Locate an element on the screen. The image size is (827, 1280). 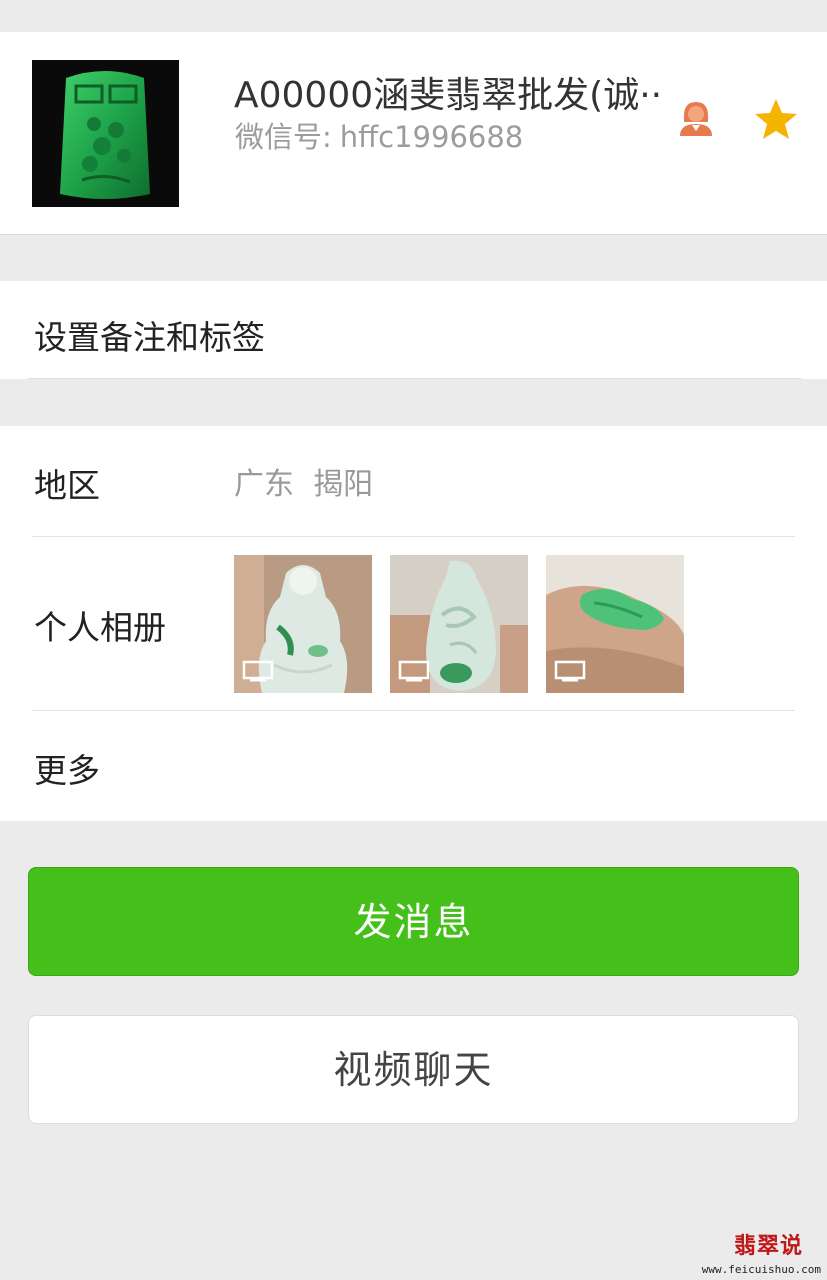
album-label: 个人相册 is located at coordinates (100, 627).